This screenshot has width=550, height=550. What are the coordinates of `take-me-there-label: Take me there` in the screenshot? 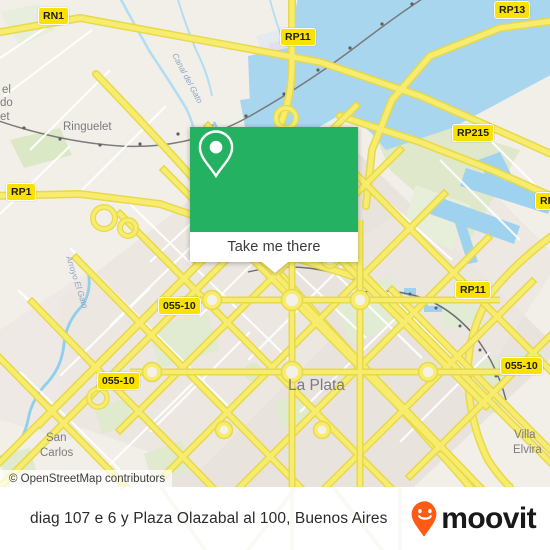 It's located at (274, 247).